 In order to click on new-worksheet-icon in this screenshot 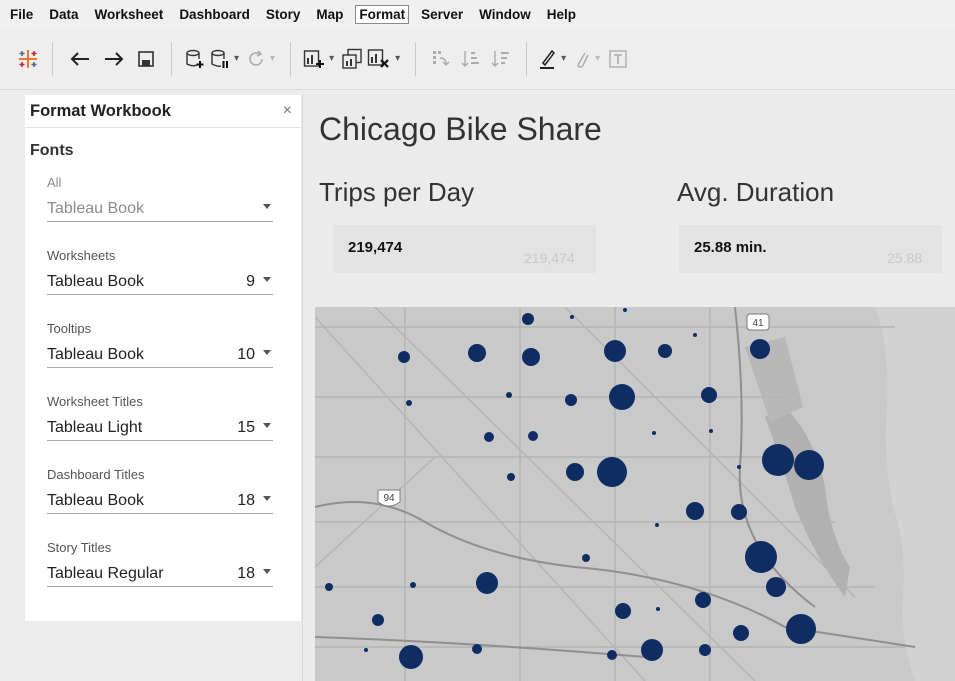, I will do `click(314, 59)`.